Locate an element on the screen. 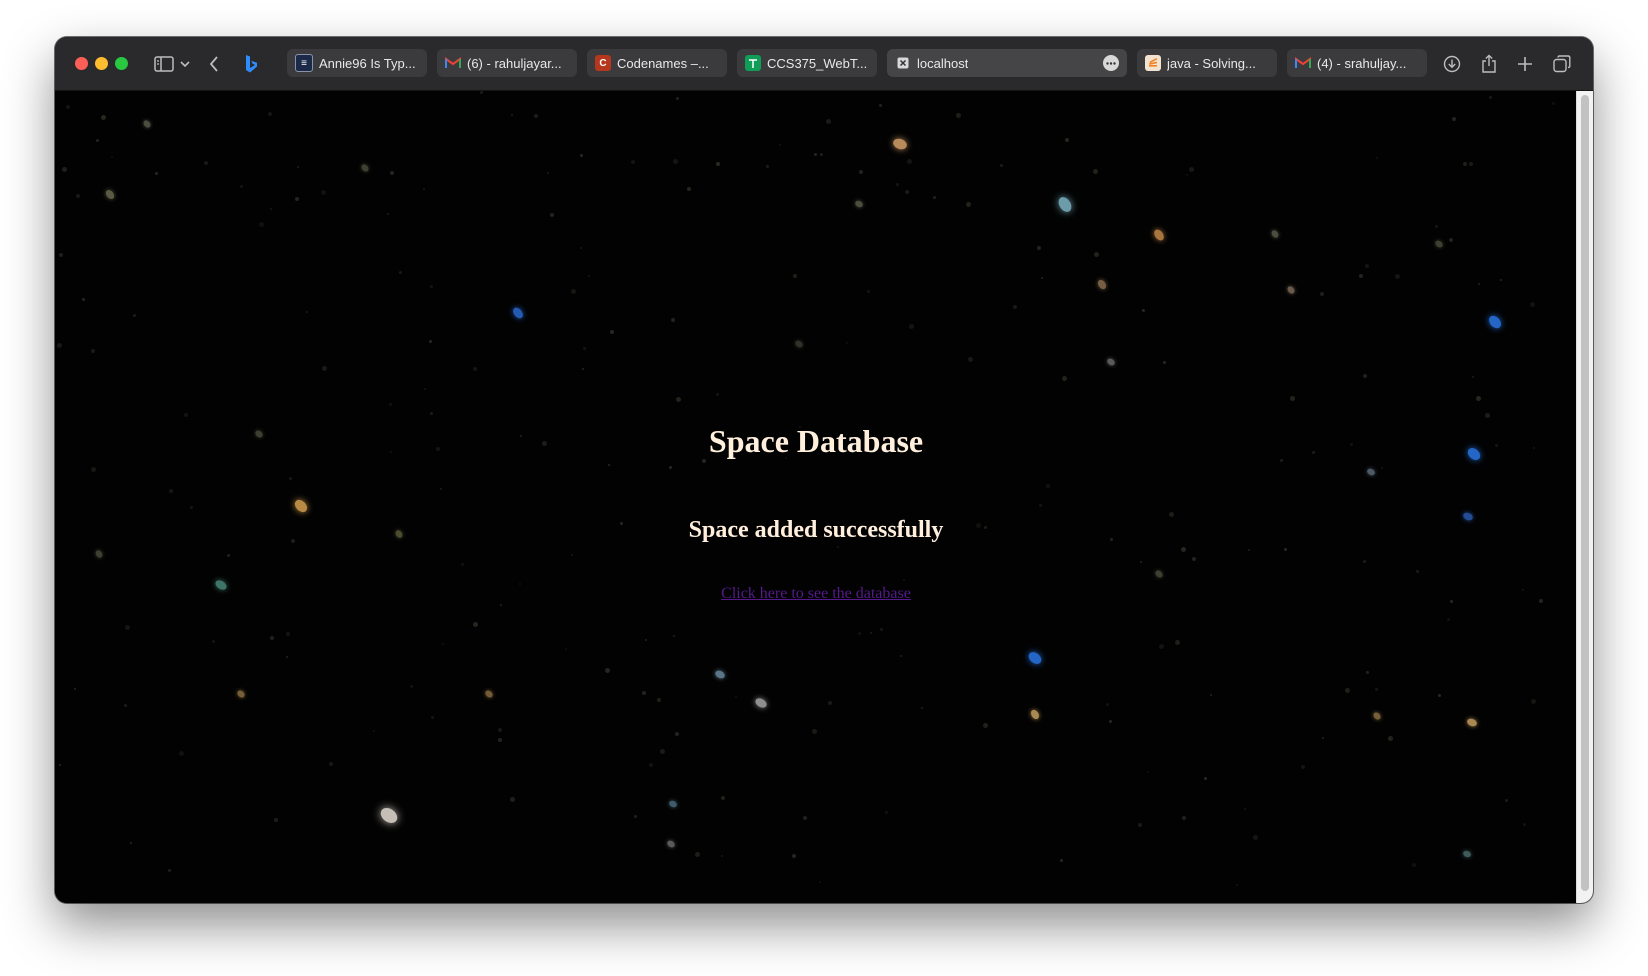  maximize-window-button is located at coordinates (121, 63).